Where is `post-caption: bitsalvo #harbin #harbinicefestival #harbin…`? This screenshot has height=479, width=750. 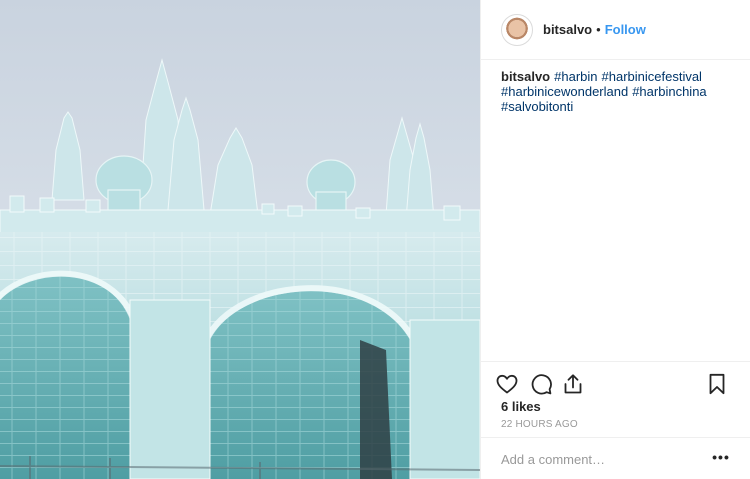 post-caption: bitsalvo #harbin #harbinicefestival #harbin… is located at coordinates (616, 91).